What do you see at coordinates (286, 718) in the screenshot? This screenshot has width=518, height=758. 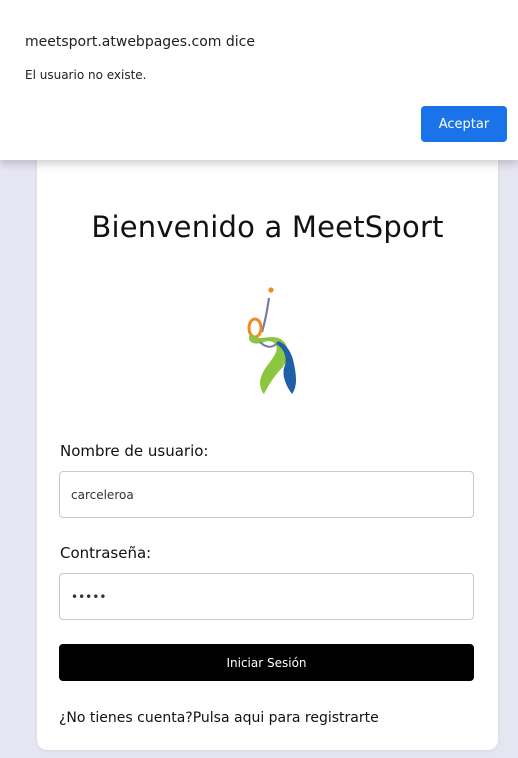 I see `register-link: Pulsa aqui para registrarte` at bounding box center [286, 718].